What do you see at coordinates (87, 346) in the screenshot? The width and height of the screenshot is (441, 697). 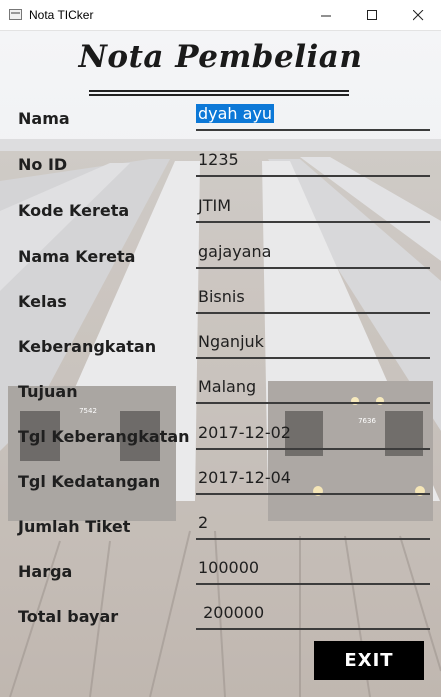 I see `label-keberangkatan: Keberangkatan` at bounding box center [87, 346].